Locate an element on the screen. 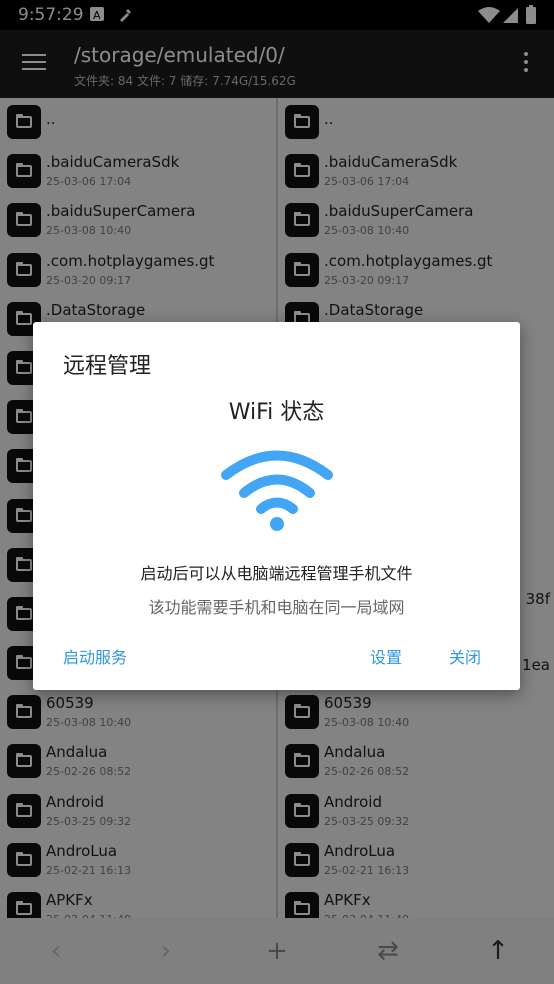 This screenshot has height=984, width=554. dialog-note: 该功能需要手机和电脑在同一局域网 is located at coordinates (276, 607).